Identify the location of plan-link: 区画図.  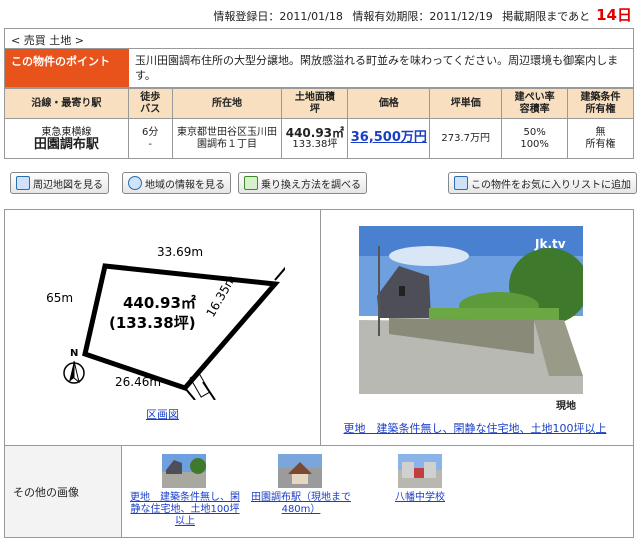
(162, 414).